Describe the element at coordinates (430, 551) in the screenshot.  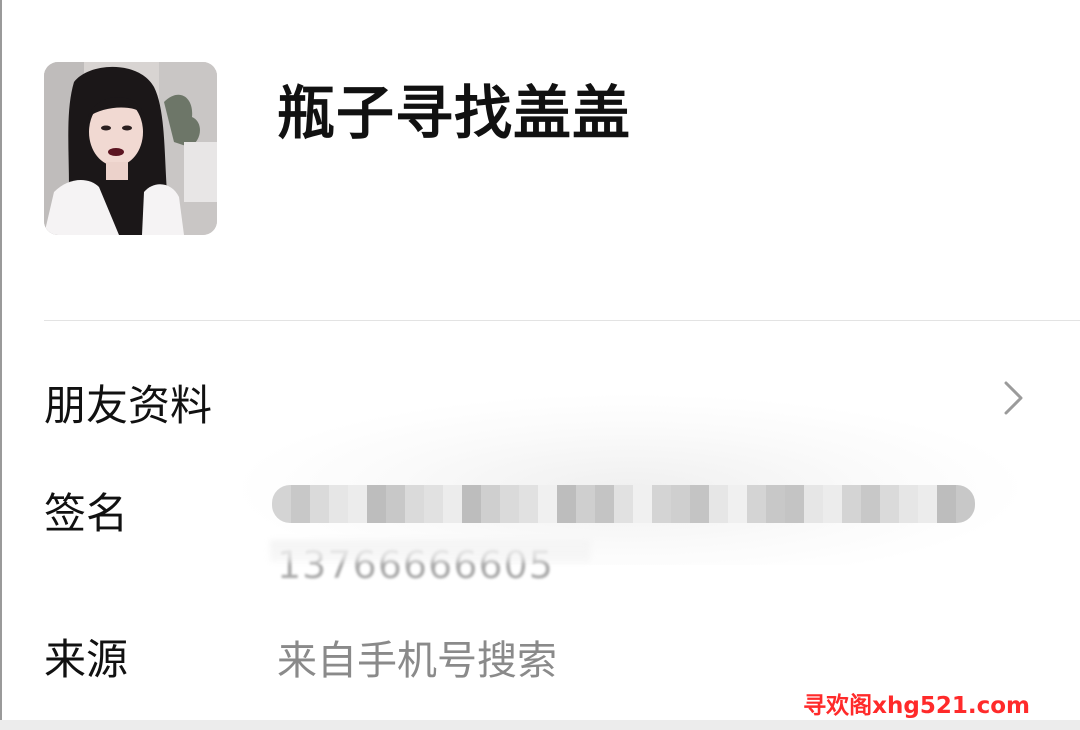
I see `signature-mask` at that location.